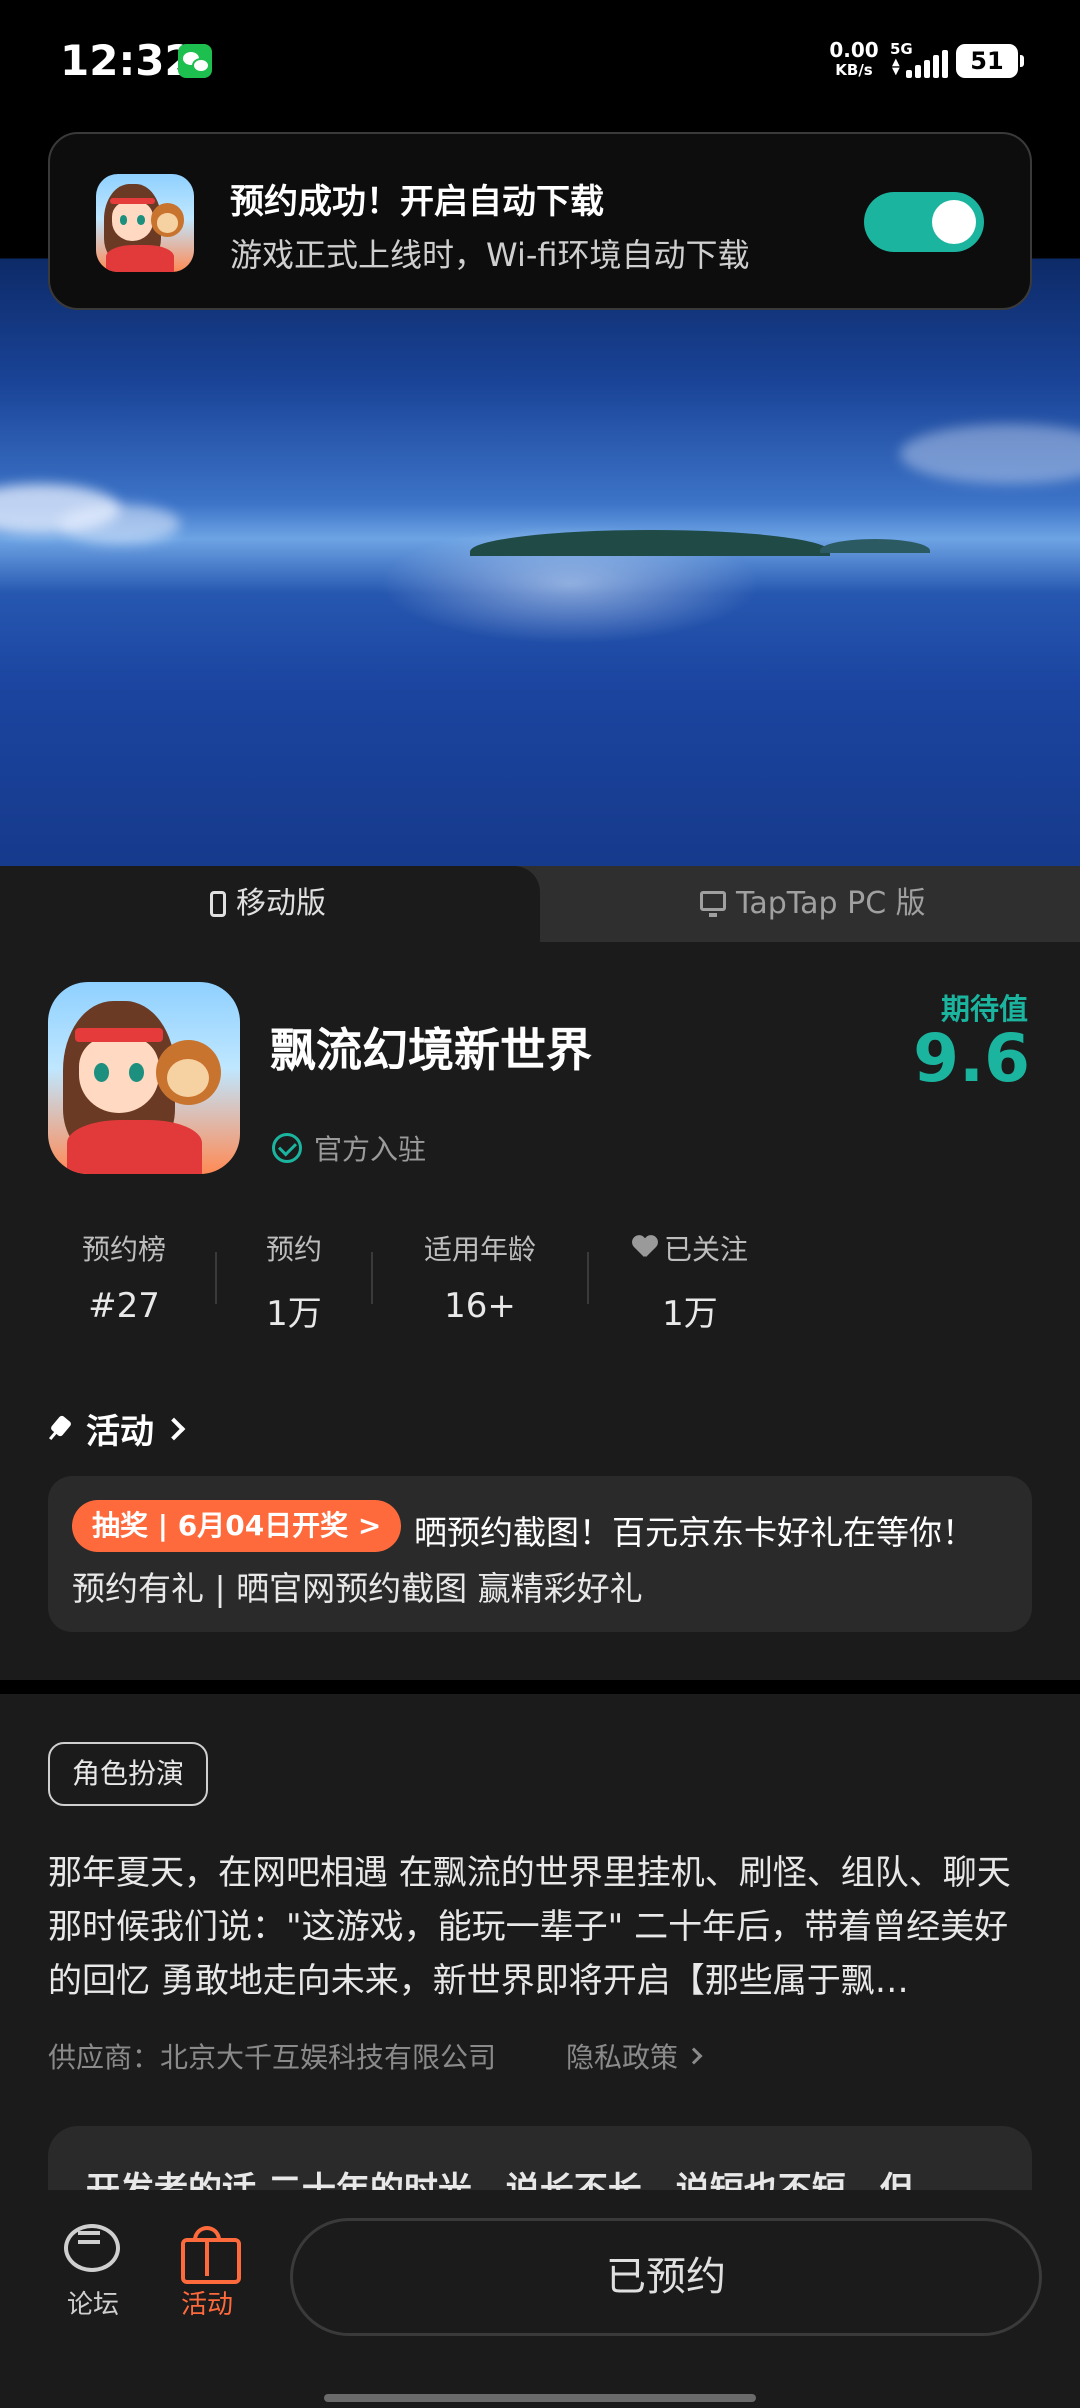 The width and height of the screenshot is (1080, 2408). What do you see at coordinates (93, 2250) in the screenshot?
I see `forum-chat-icon` at bounding box center [93, 2250].